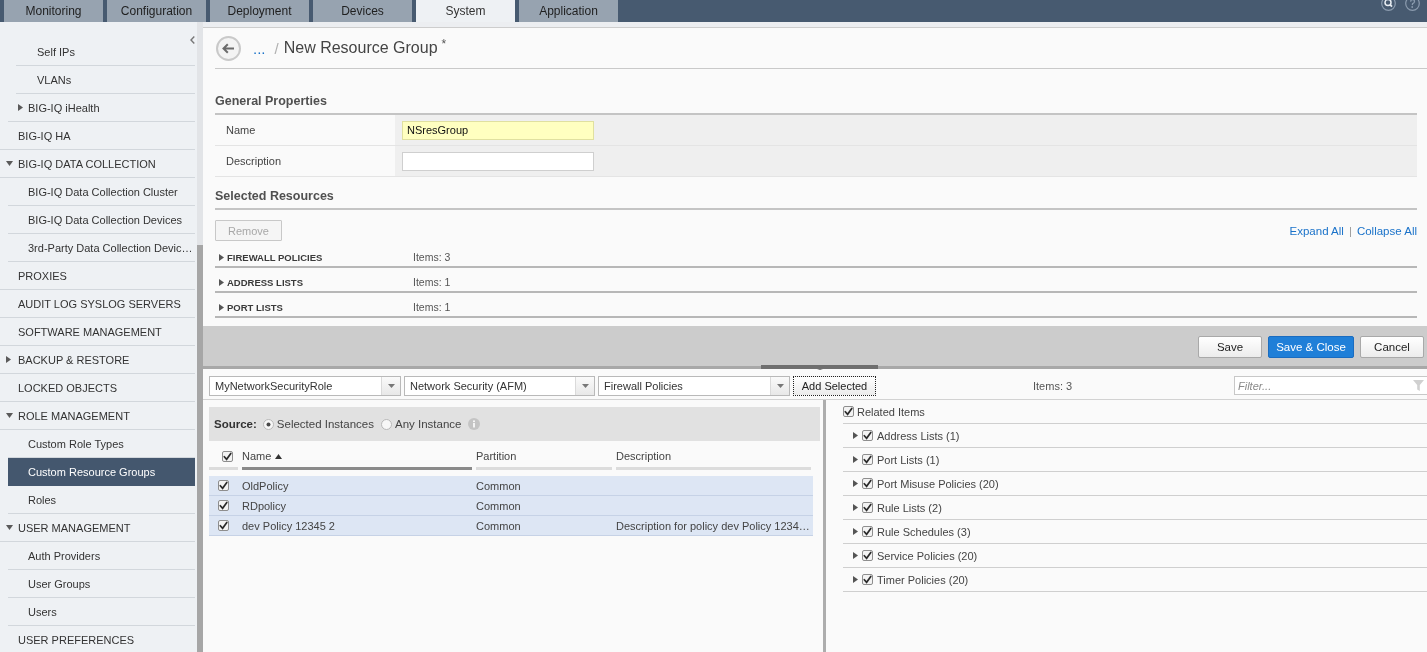  What do you see at coordinates (254, 161) in the screenshot?
I see `field-label: Description` at bounding box center [254, 161].